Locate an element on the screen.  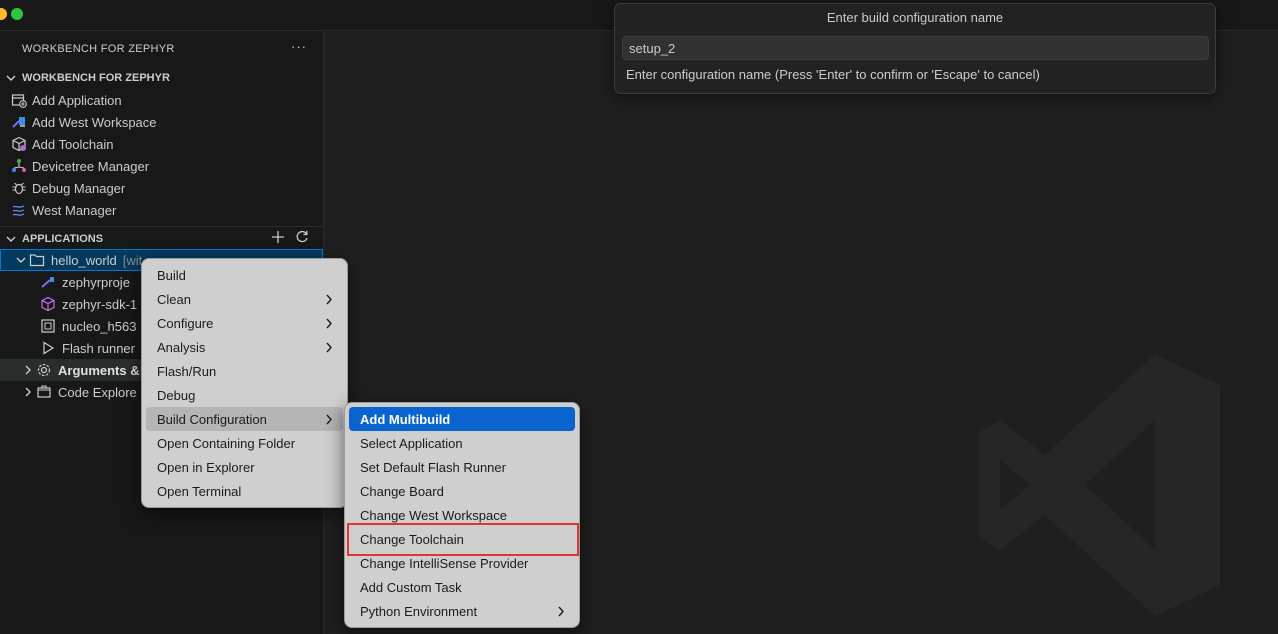
menu-item-open-in-explorer: Open in Explorer is located at coordinates (244, 467).